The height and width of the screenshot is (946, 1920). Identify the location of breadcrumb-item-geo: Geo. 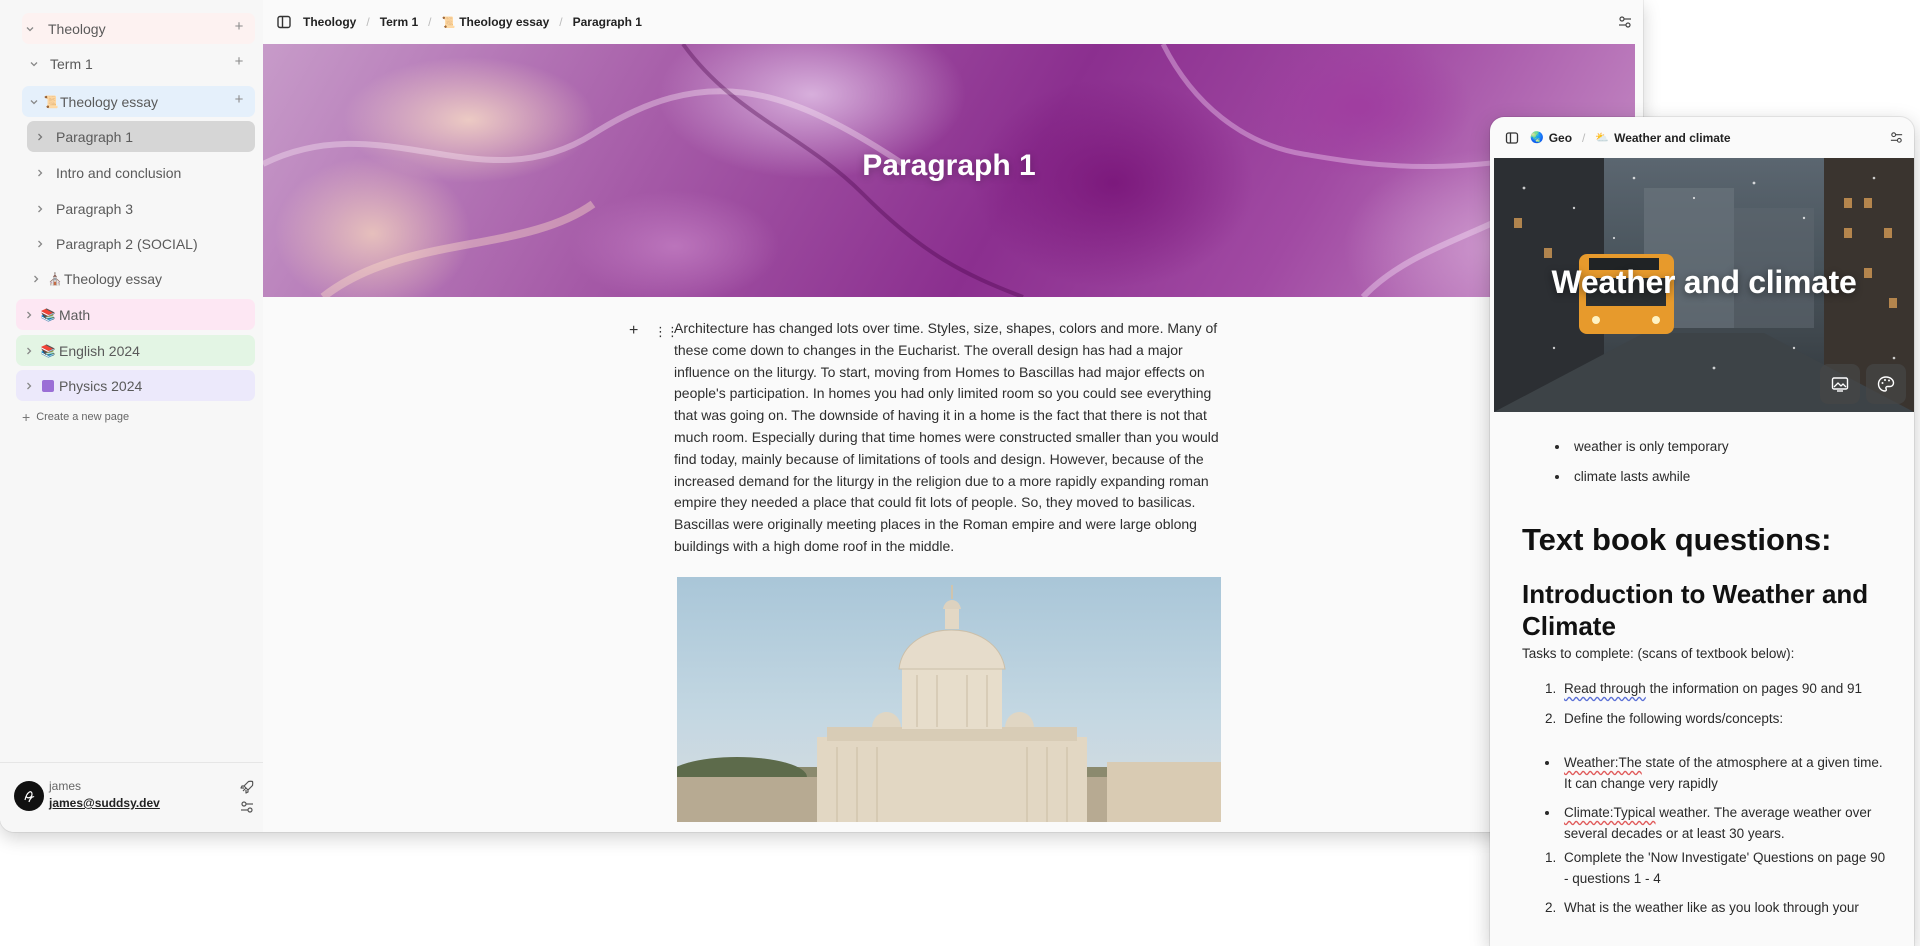
(1560, 138).